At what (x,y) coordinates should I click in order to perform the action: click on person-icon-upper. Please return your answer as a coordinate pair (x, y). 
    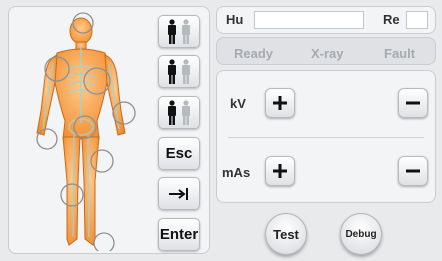
    Looking at the image, I should click on (179, 71).